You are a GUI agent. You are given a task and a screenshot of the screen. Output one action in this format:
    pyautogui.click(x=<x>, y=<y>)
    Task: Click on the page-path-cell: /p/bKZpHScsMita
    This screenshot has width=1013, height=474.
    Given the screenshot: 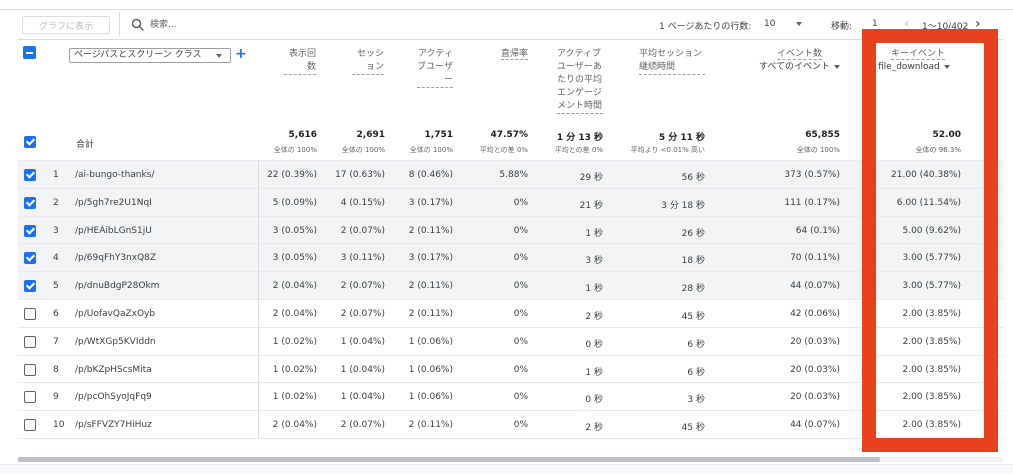 What is the action you would take?
    pyautogui.click(x=113, y=370)
    